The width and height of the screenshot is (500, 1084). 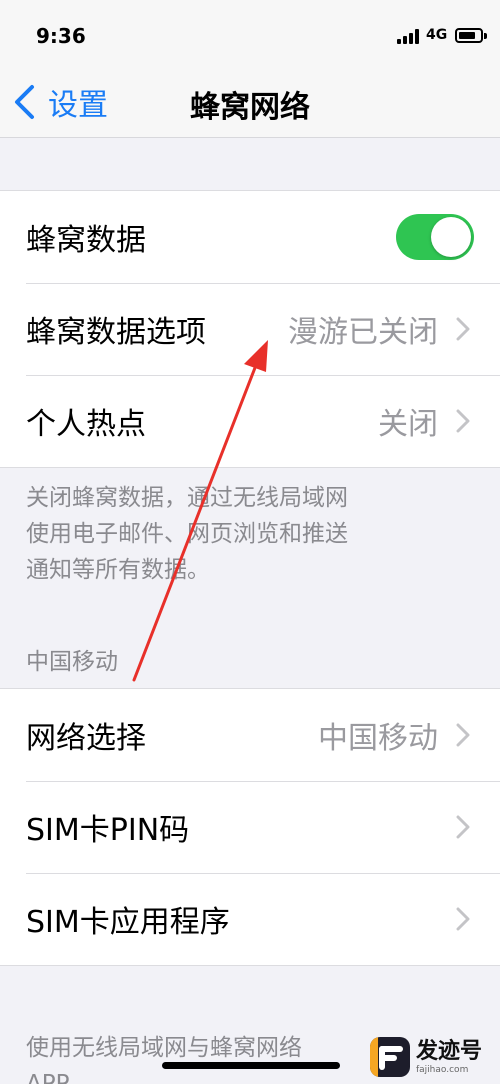 What do you see at coordinates (250, 107) in the screenshot?
I see `page-title: 蜂窝网络` at bounding box center [250, 107].